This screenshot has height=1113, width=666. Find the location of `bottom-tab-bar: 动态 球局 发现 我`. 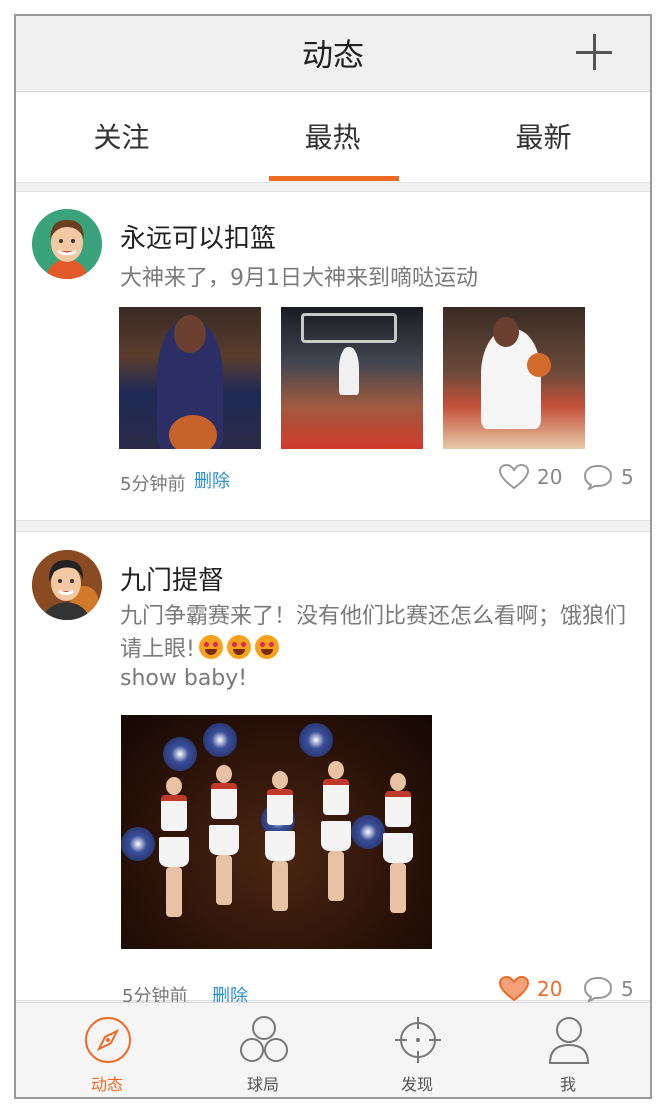

bottom-tab-bar: 动态 球局 发现 我 is located at coordinates (333, 1049).